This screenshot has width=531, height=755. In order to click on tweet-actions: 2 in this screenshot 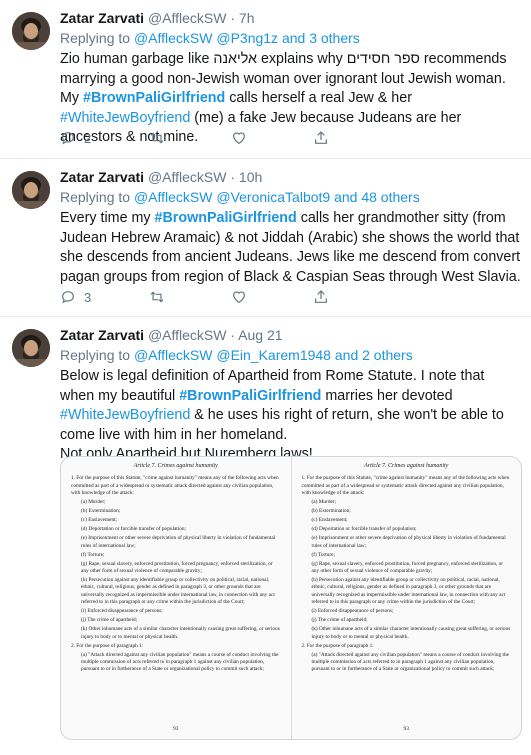, I will do `click(227, 138)`.